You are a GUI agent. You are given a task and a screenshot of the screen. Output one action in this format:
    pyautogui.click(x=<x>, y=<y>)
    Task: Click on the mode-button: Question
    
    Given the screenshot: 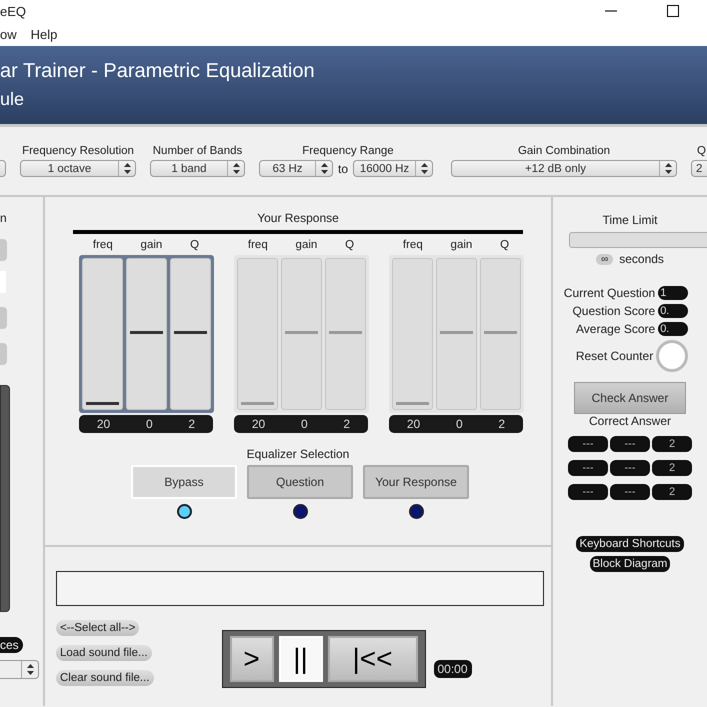 What is the action you would take?
    pyautogui.click(x=300, y=482)
    